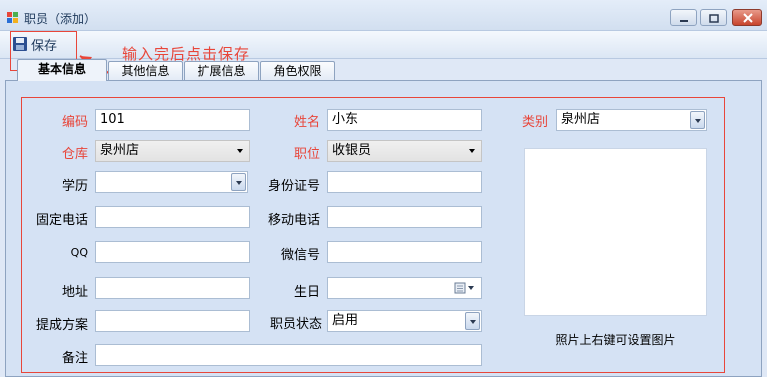  Describe the element at coordinates (345, 320) in the screenshot. I see `status-value: 启用` at that location.